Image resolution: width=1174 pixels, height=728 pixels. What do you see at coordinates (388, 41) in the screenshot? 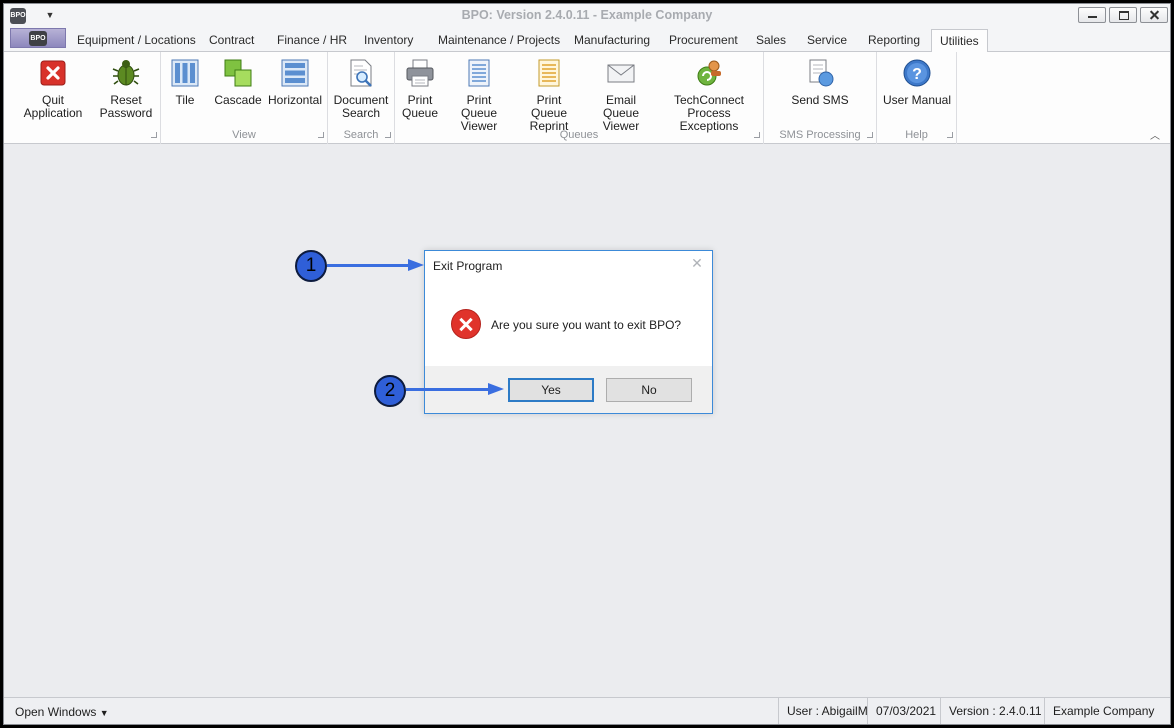
I see `tab-inventory: Inventory` at bounding box center [388, 41].